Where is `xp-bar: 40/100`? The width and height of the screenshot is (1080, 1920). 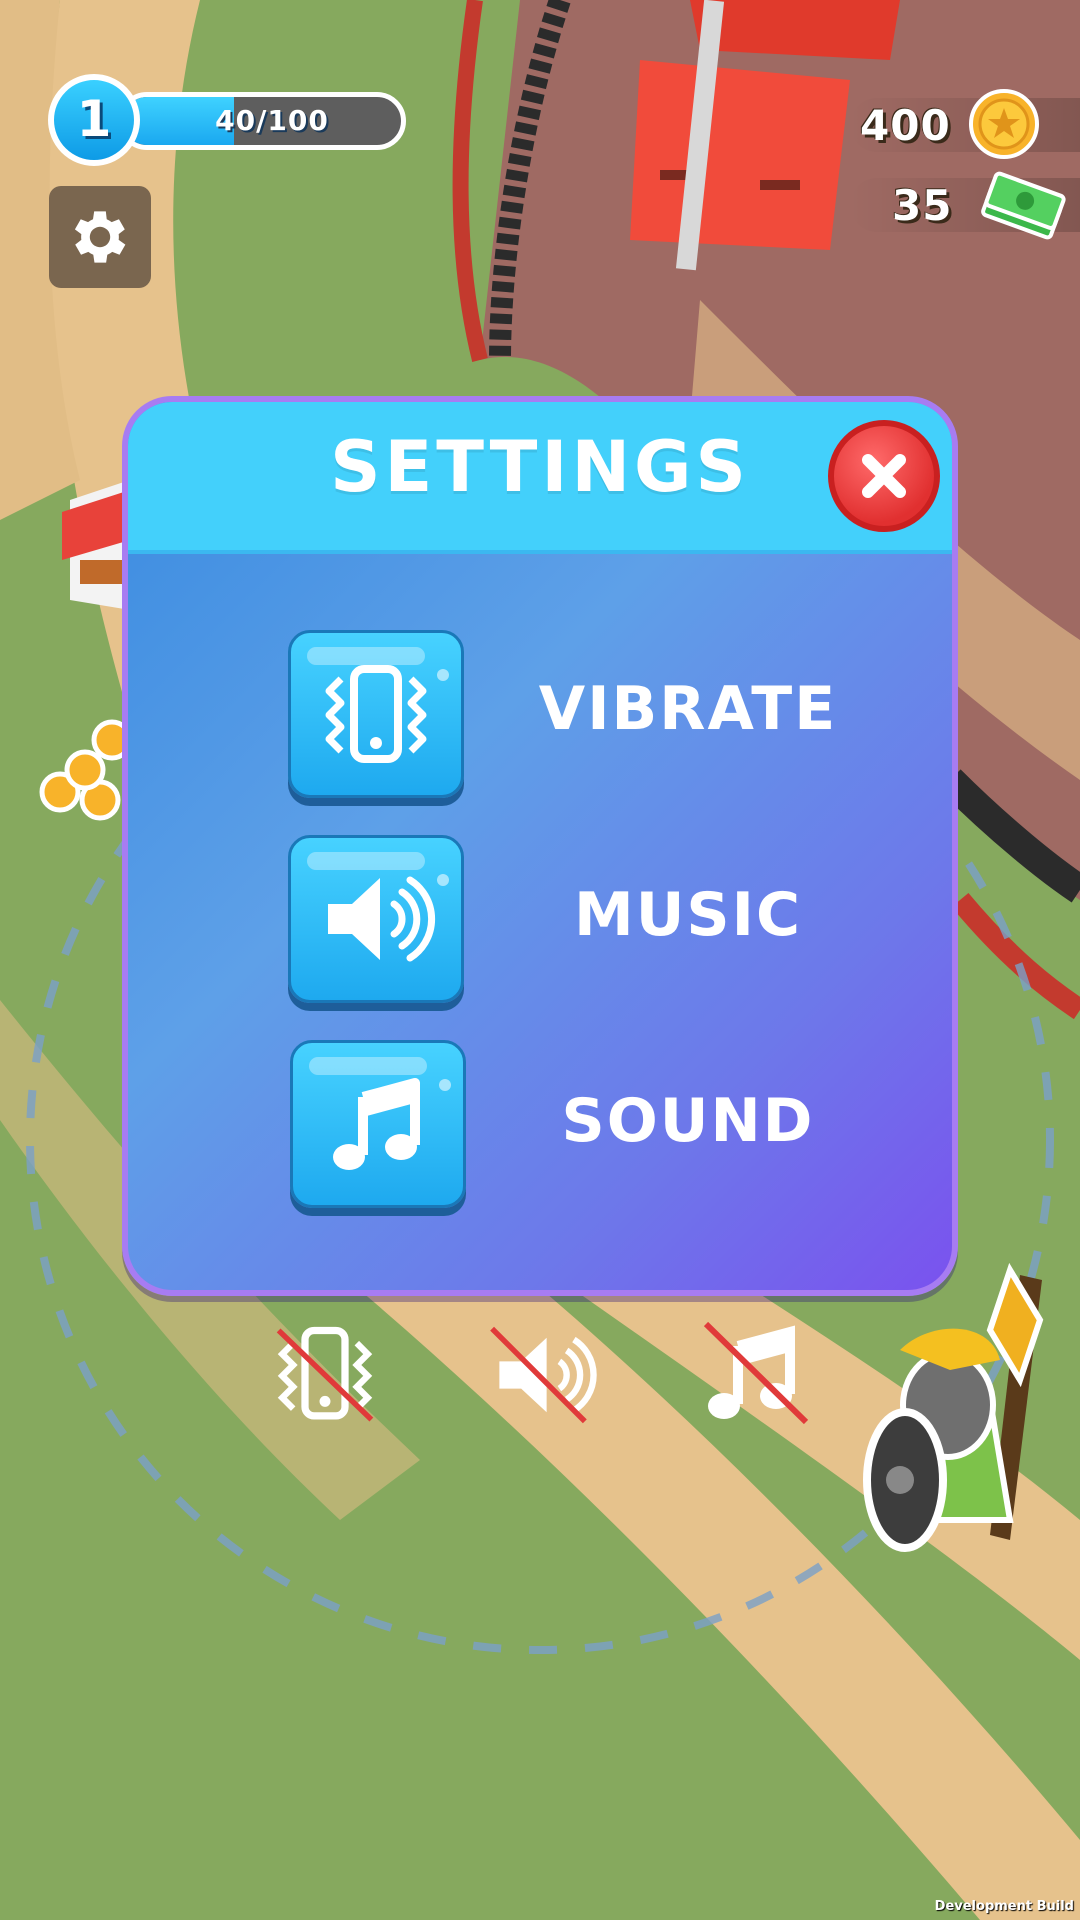
xp-bar: 40/100 is located at coordinates (262, 121).